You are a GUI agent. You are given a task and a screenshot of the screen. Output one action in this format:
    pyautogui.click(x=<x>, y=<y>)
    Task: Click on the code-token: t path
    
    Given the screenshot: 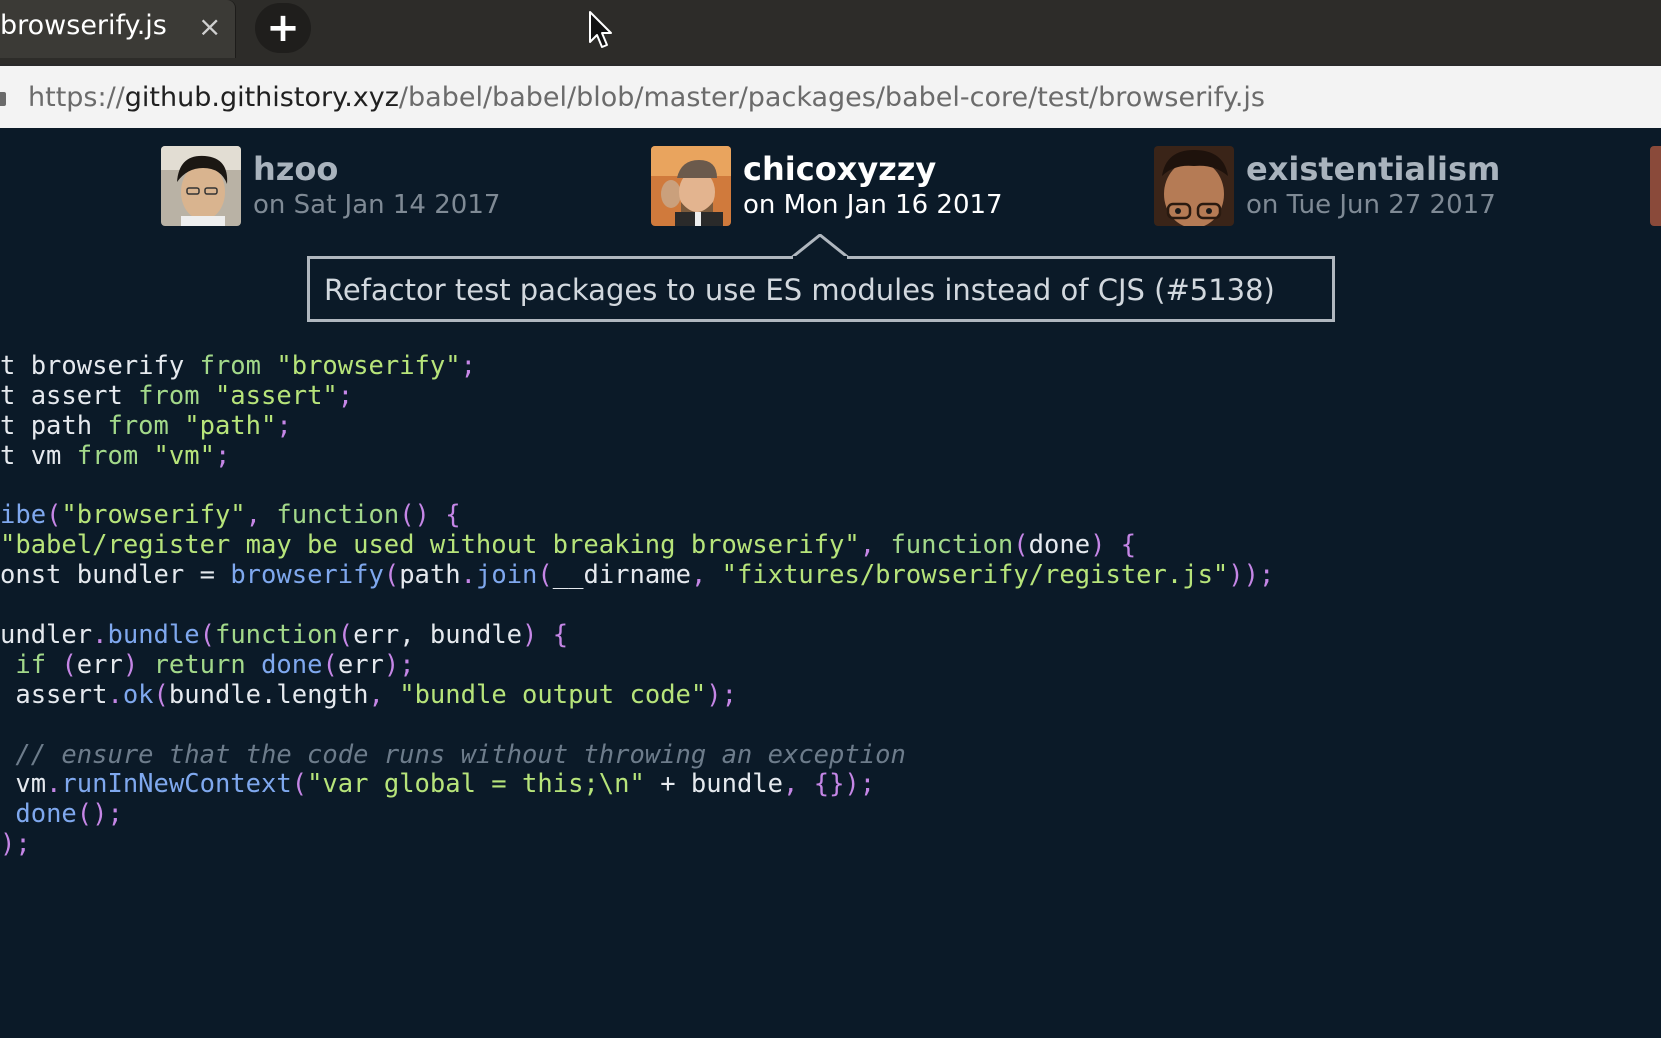 What is the action you would take?
    pyautogui.click(x=54, y=425)
    